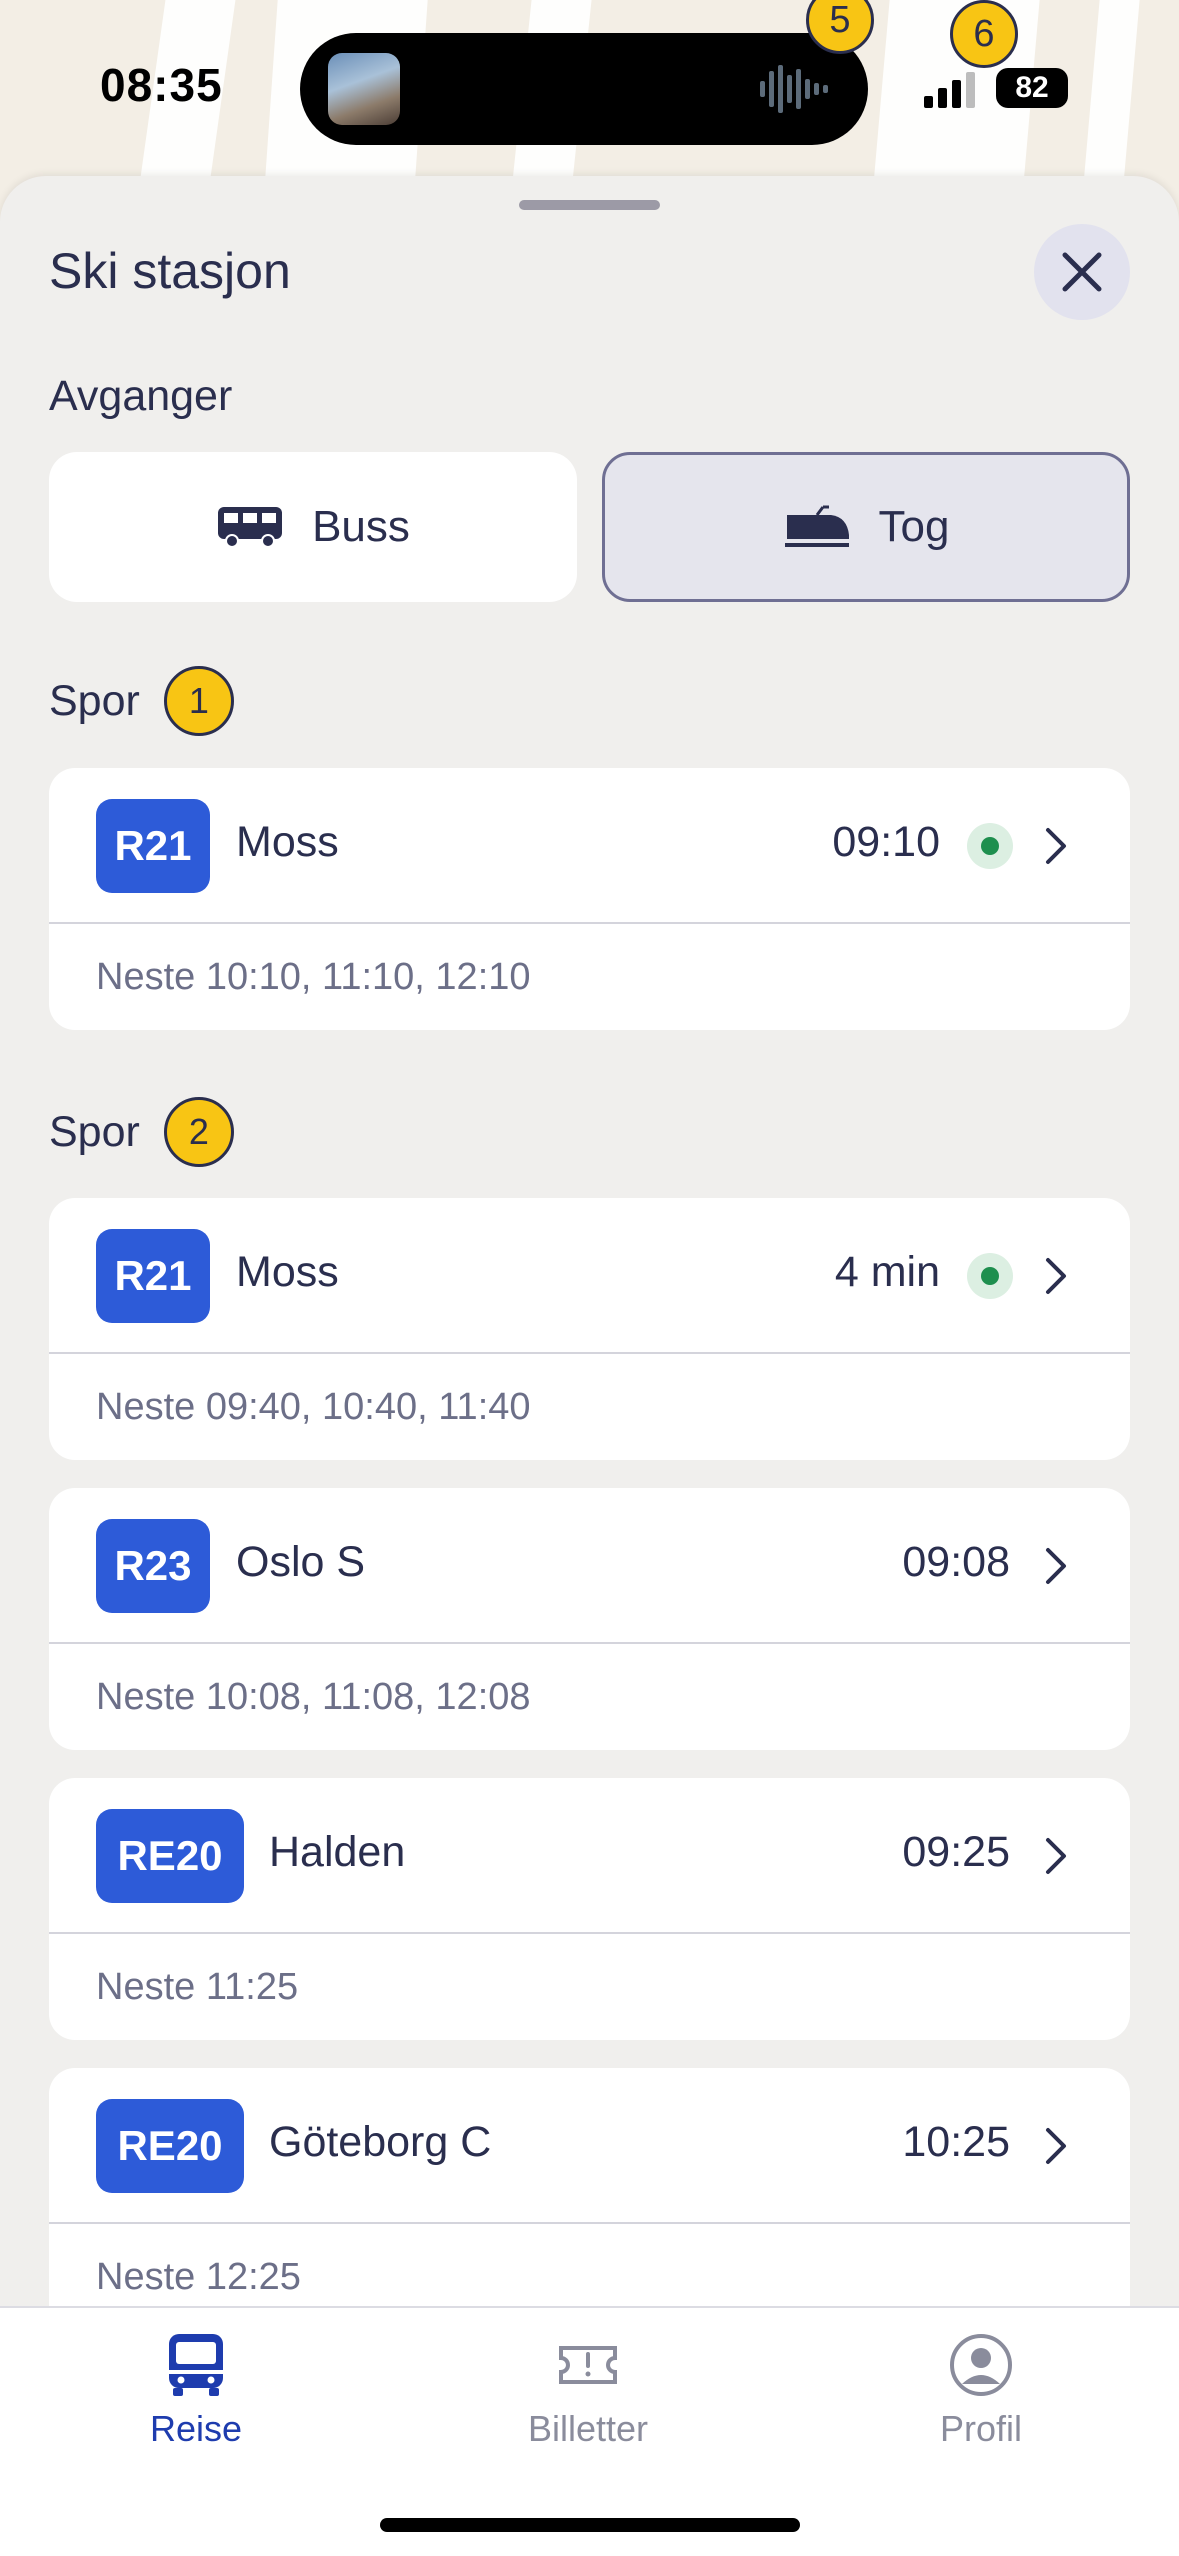 The width and height of the screenshot is (1179, 2556). Describe the element at coordinates (981, 2428) in the screenshot. I see `tab-label: Profil` at that location.